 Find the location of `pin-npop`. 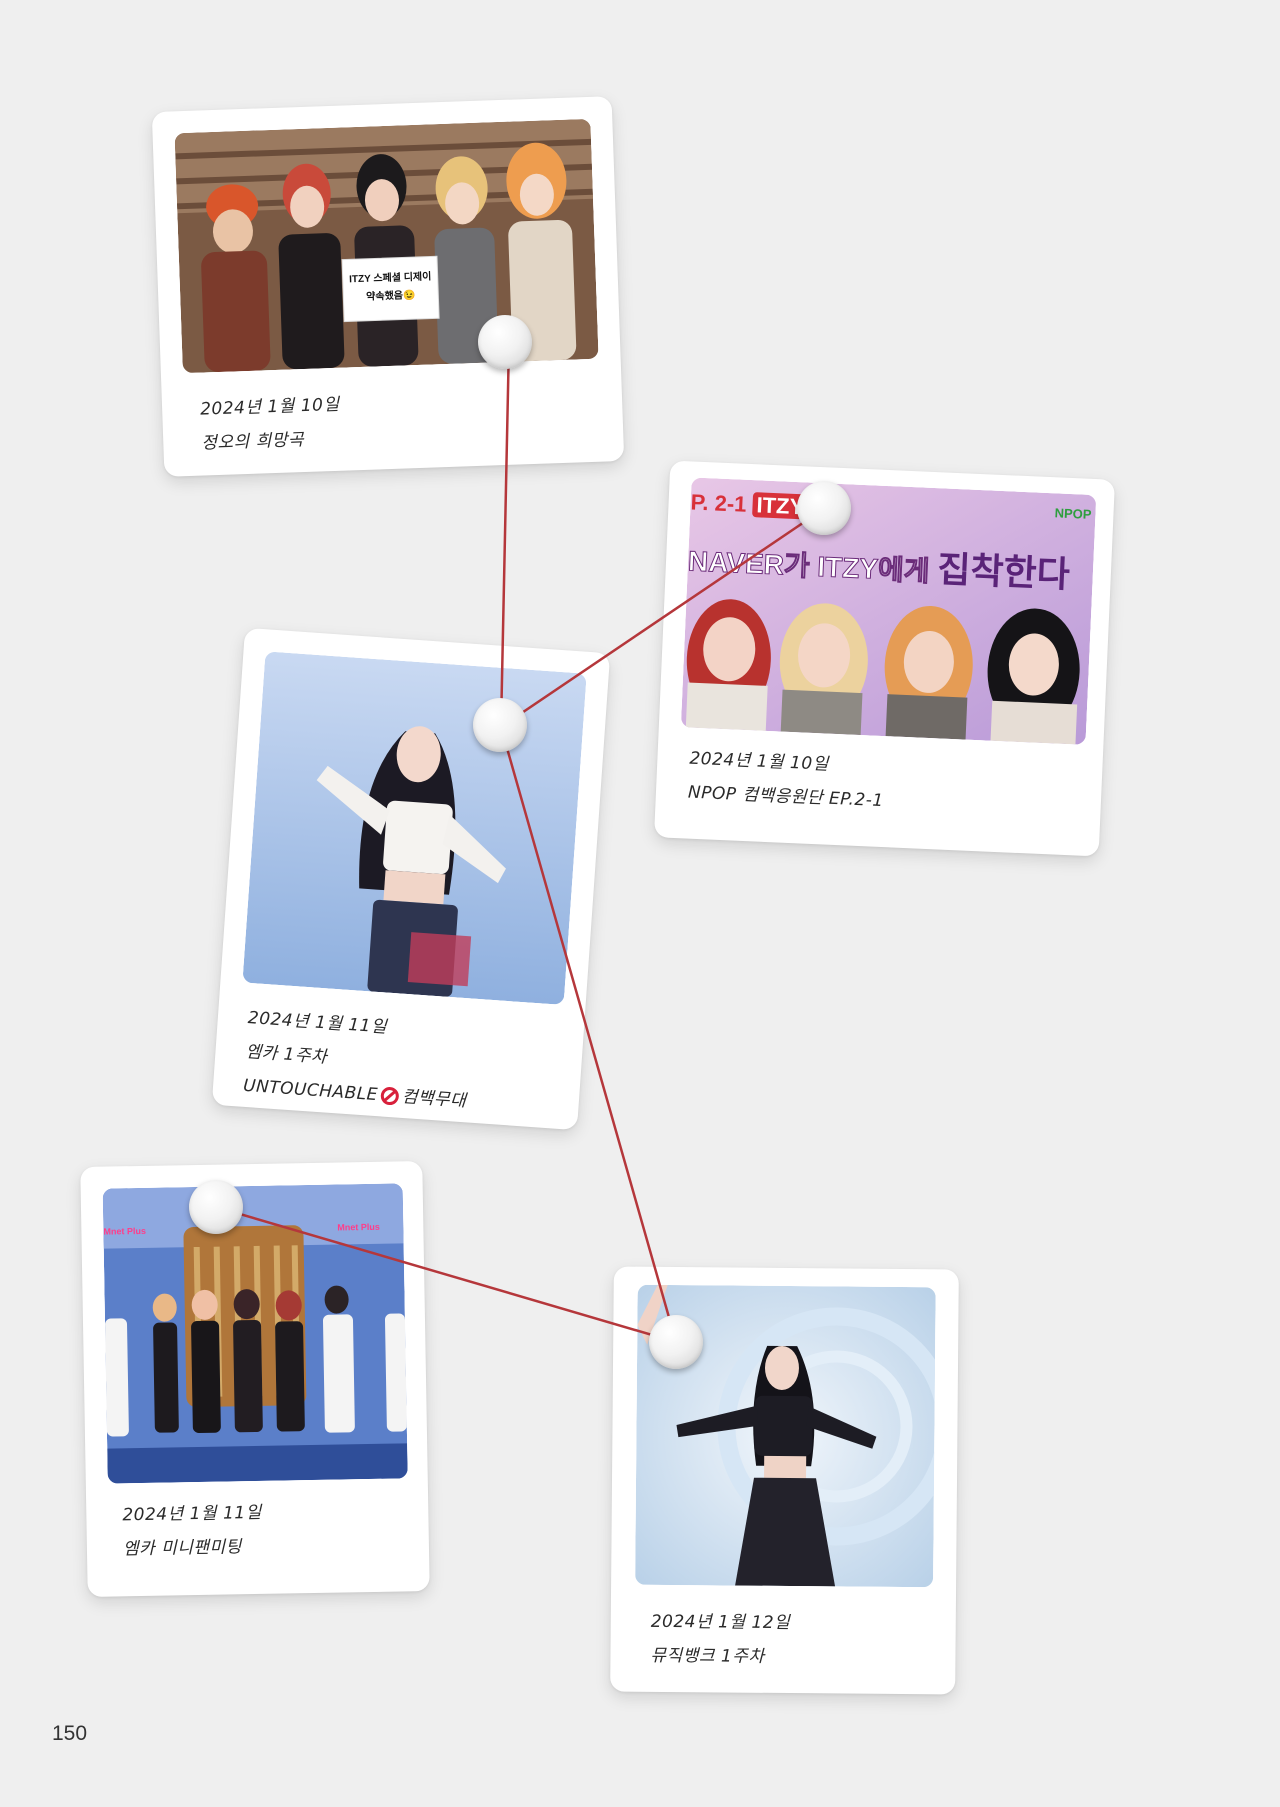

pin-npop is located at coordinates (824, 508).